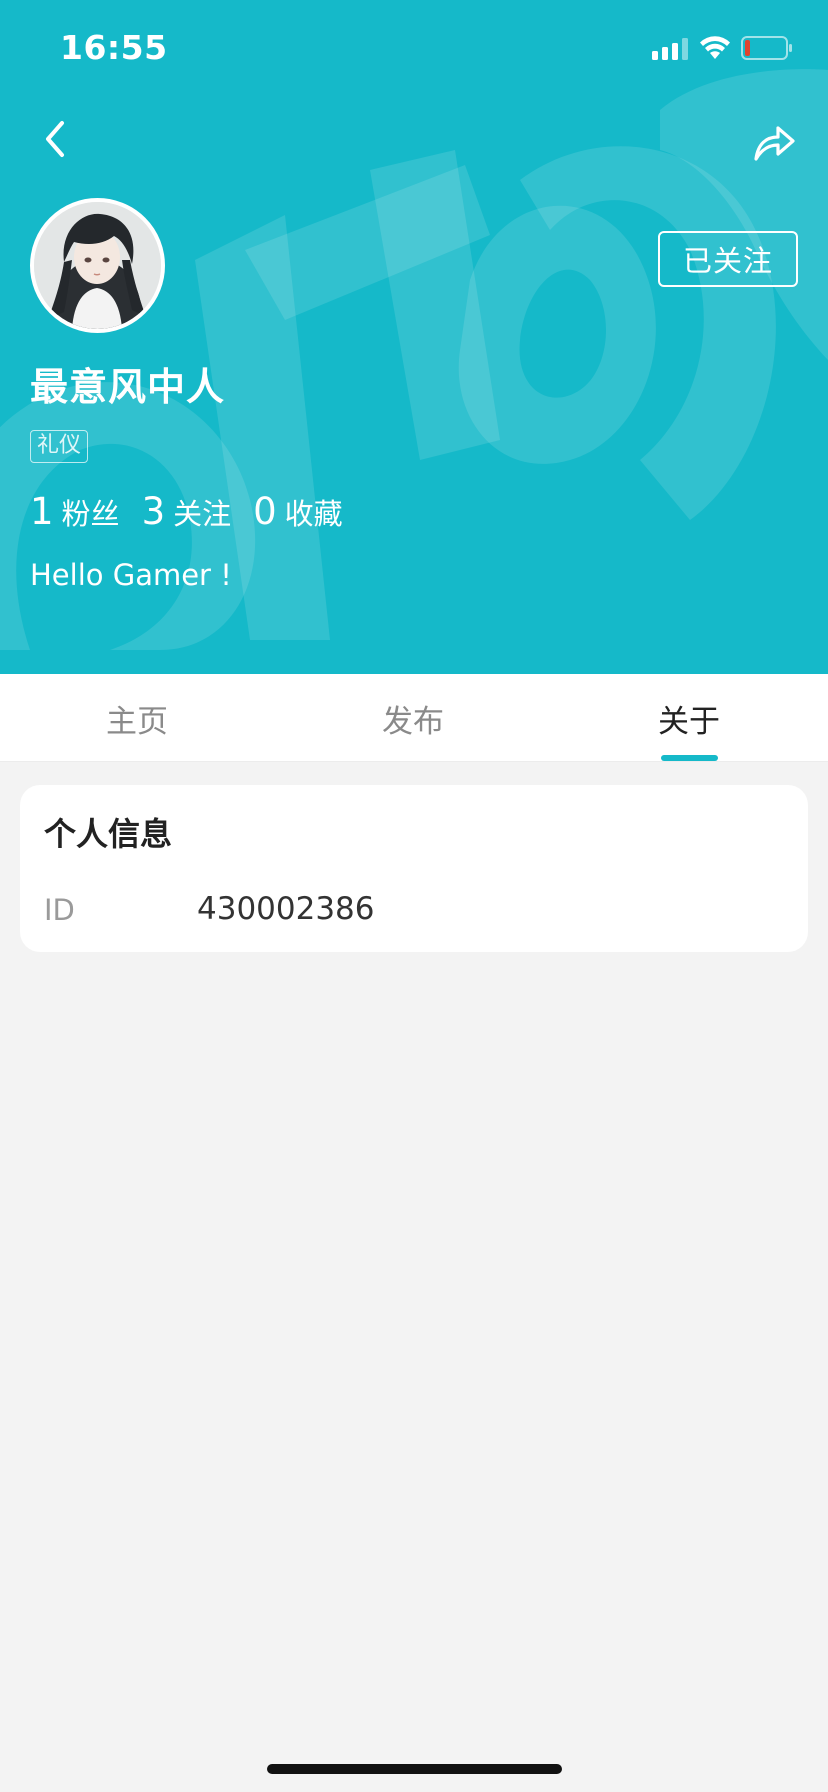 Image resolution: width=828 pixels, height=1792 pixels. I want to click on share-arrow-icon, so click(774, 143).